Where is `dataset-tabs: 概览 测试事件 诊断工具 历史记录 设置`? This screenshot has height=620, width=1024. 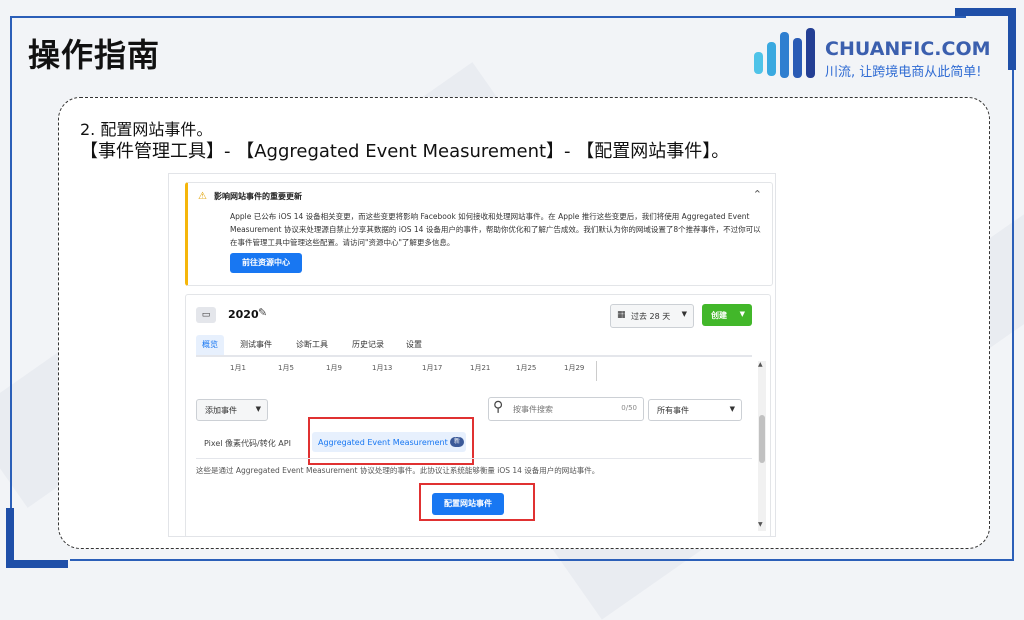 dataset-tabs: 概览 测试事件 诊断工具 历史记录 设置 is located at coordinates (474, 345).